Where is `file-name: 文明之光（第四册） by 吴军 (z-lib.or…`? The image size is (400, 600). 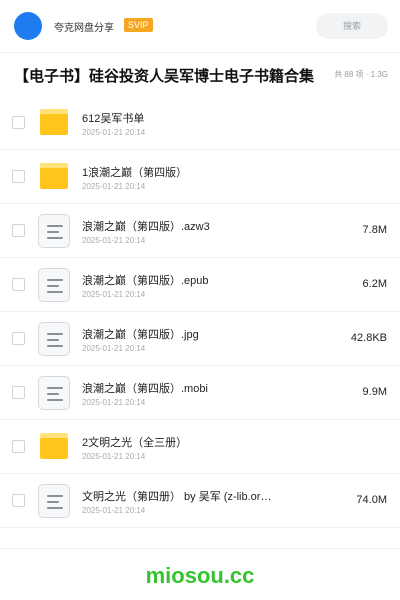 file-name: 文明之光（第四册） by 吴军 (z-lib.or… is located at coordinates (176, 496).